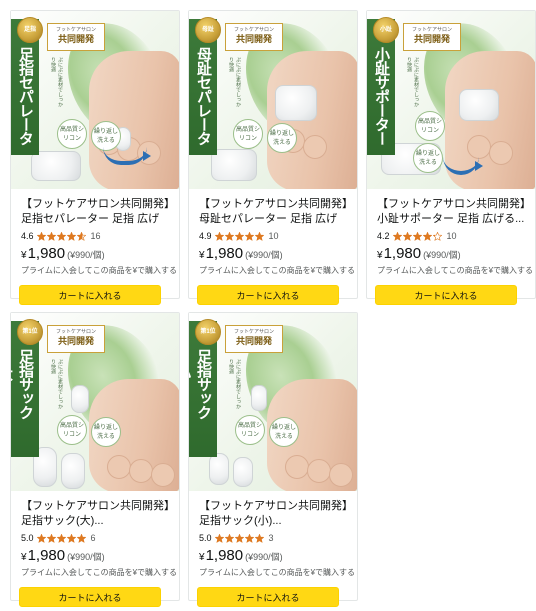  I want to click on review-count: 16, so click(96, 236).